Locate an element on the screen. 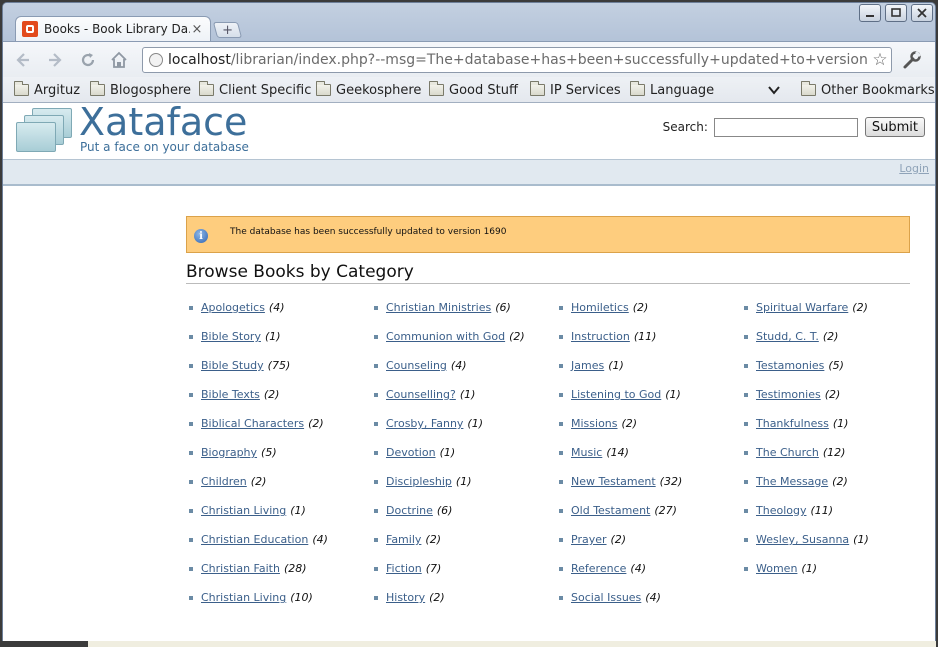  category-link: Biography is located at coordinates (229, 452).